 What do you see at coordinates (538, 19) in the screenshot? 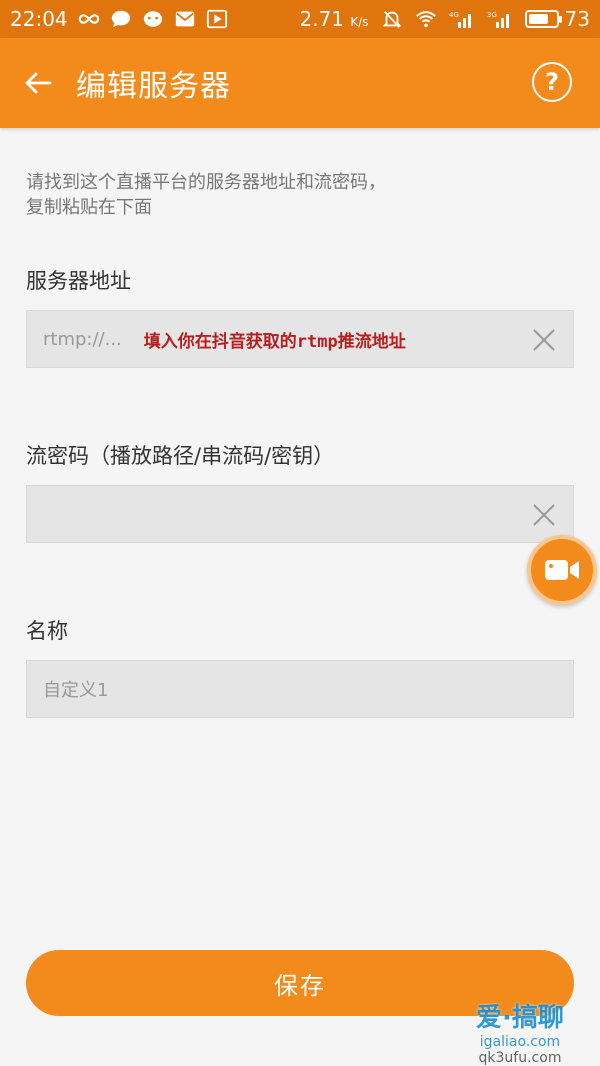
I see `battery-fill` at bounding box center [538, 19].